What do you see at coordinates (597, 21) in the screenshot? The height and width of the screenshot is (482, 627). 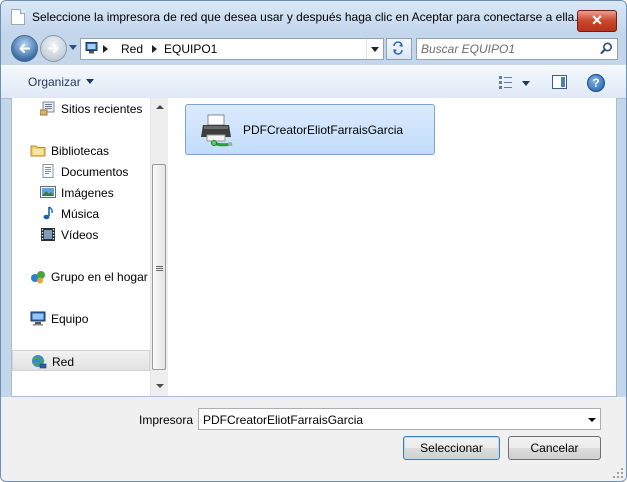 I see `close-button: ✕` at bounding box center [597, 21].